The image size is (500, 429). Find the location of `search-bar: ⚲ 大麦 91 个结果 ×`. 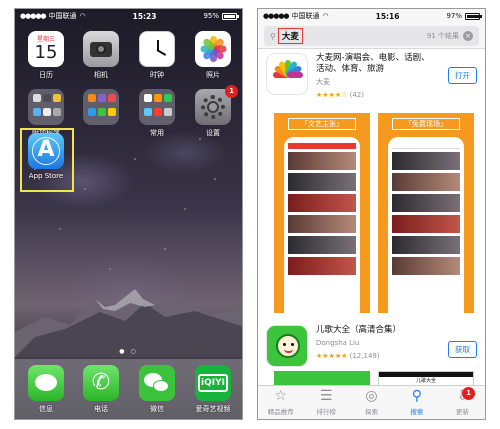

search-bar: ⚲ 大麦 91 个结果 × is located at coordinates (371, 36).